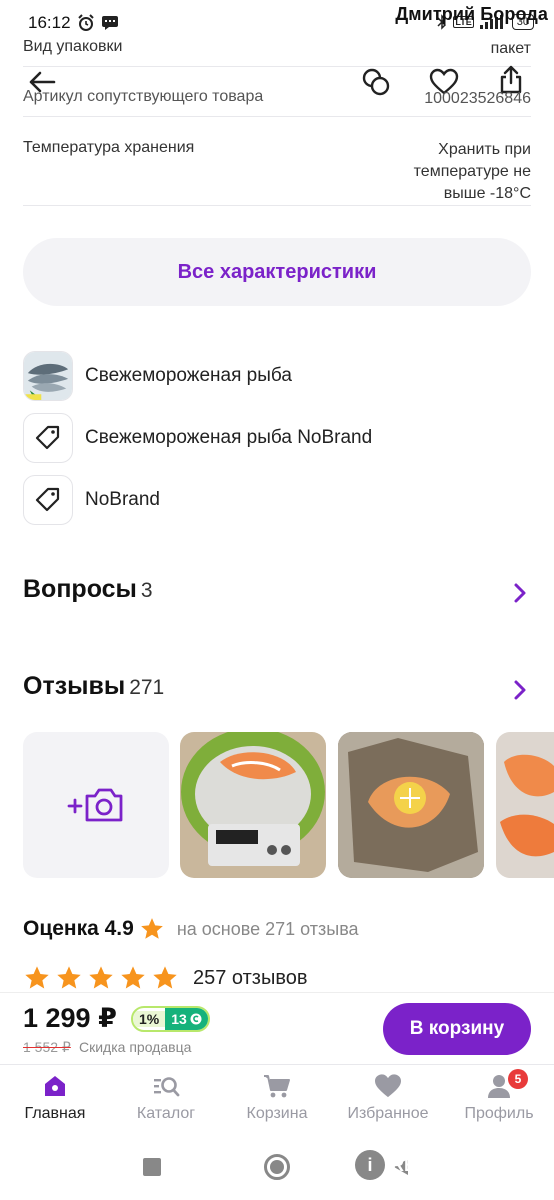 This screenshot has height=1200, width=554. I want to click on recommend-logo-icon: i, so click(370, 1165).